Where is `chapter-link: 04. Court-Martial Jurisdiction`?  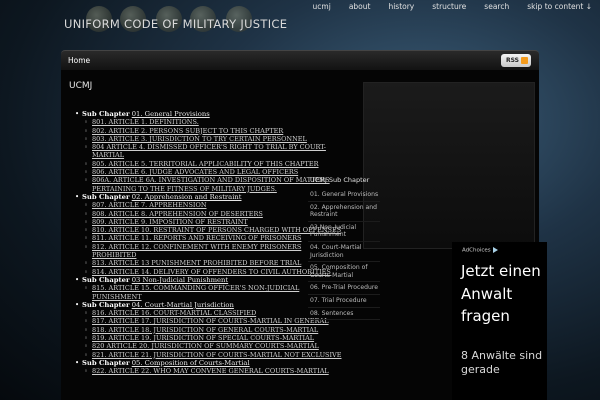
chapter-link: 04. Court-Martial Jurisdiction is located at coordinates (183, 305).